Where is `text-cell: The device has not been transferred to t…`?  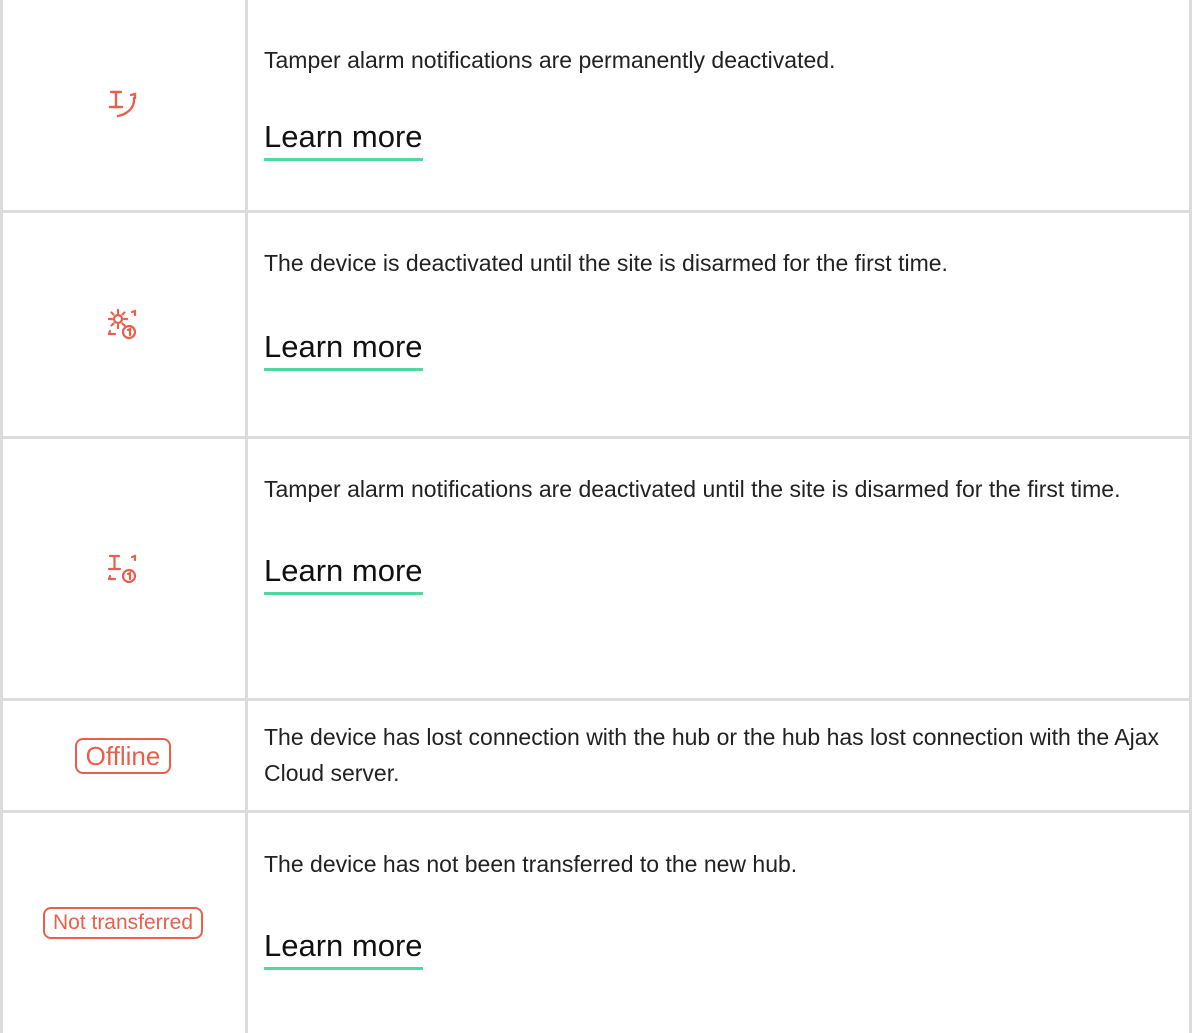
text-cell: The device has not been transferred to t… is located at coordinates (716, 908).